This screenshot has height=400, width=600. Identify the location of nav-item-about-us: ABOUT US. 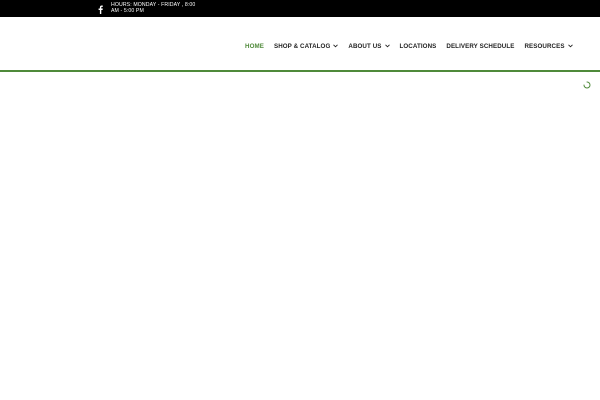
(369, 46).